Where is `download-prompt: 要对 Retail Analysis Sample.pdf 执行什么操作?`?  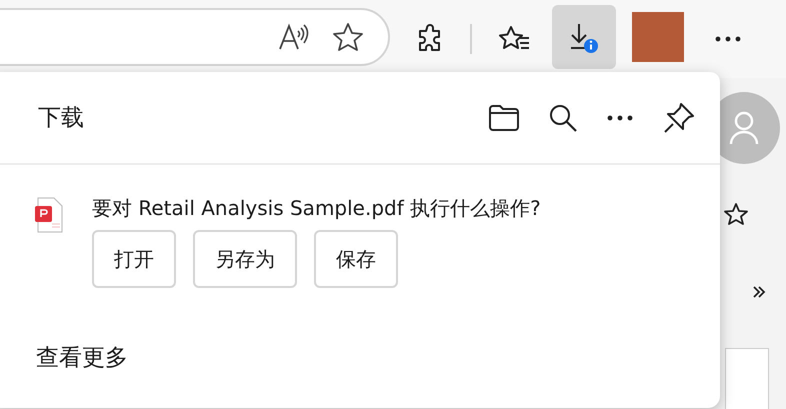 download-prompt: 要对 Retail Analysis Sample.pdf 执行什么操作? is located at coordinates (316, 208).